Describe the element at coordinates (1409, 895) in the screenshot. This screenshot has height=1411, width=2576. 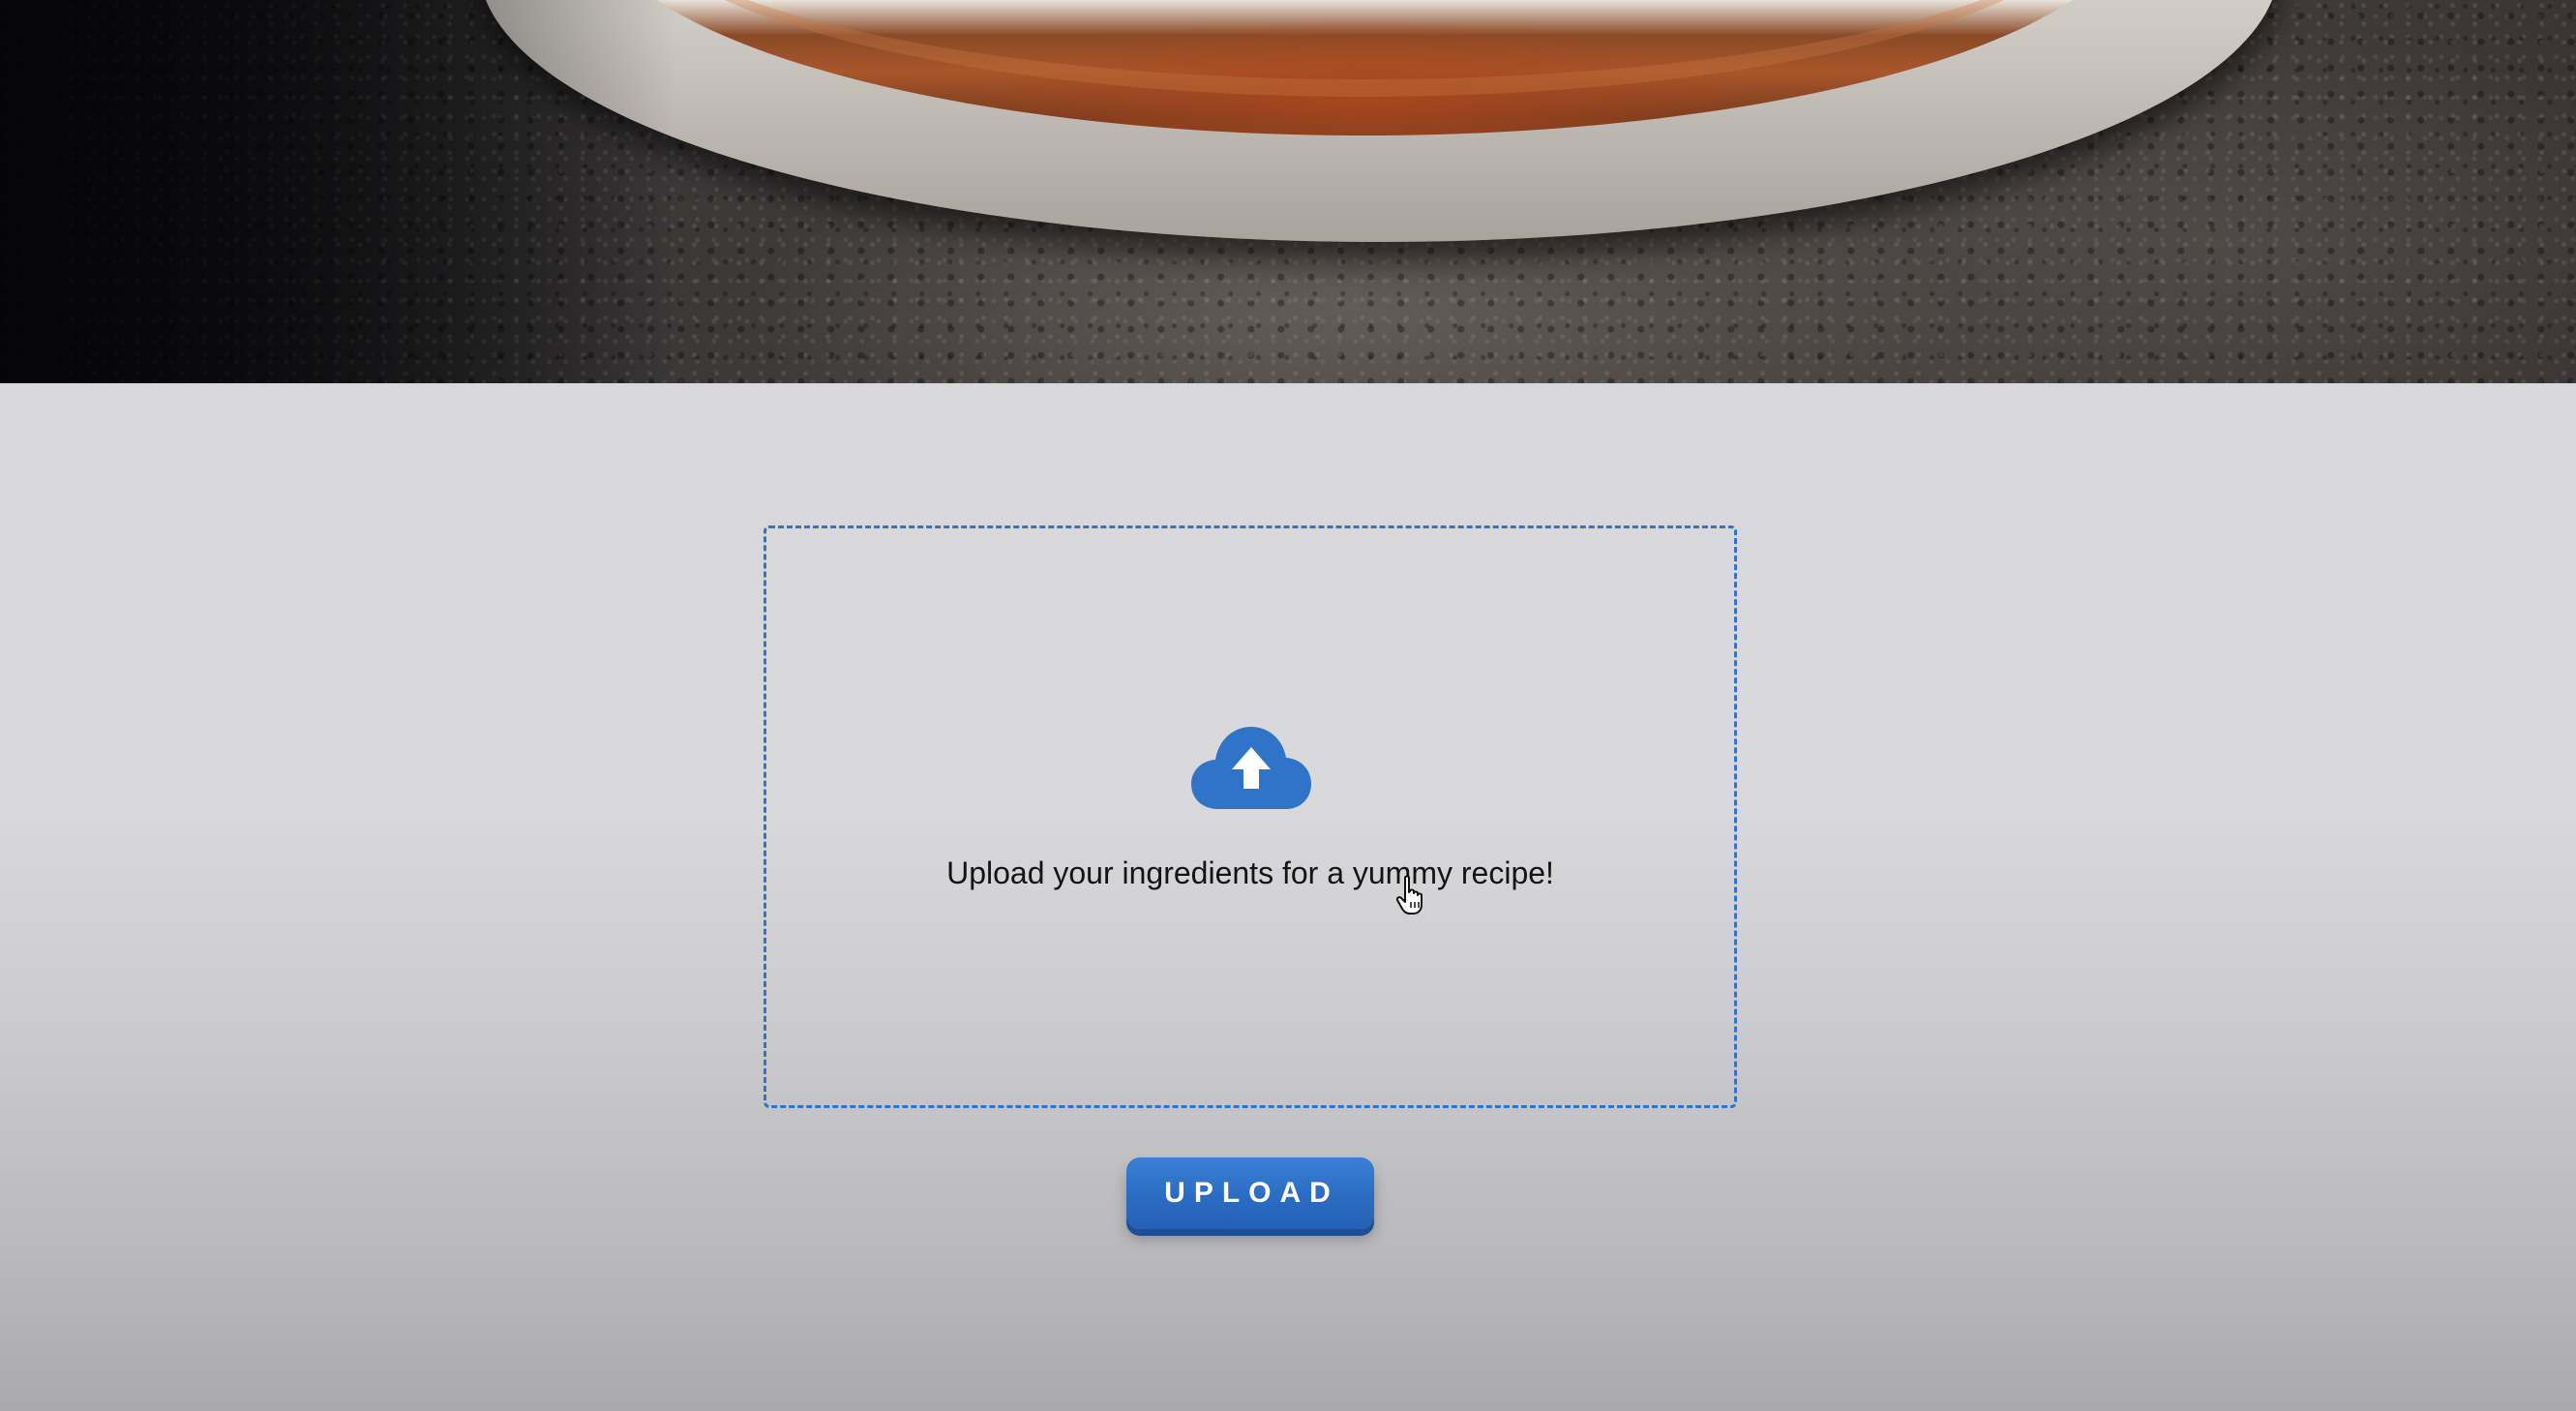
I see `pointer-hand-icon` at that location.